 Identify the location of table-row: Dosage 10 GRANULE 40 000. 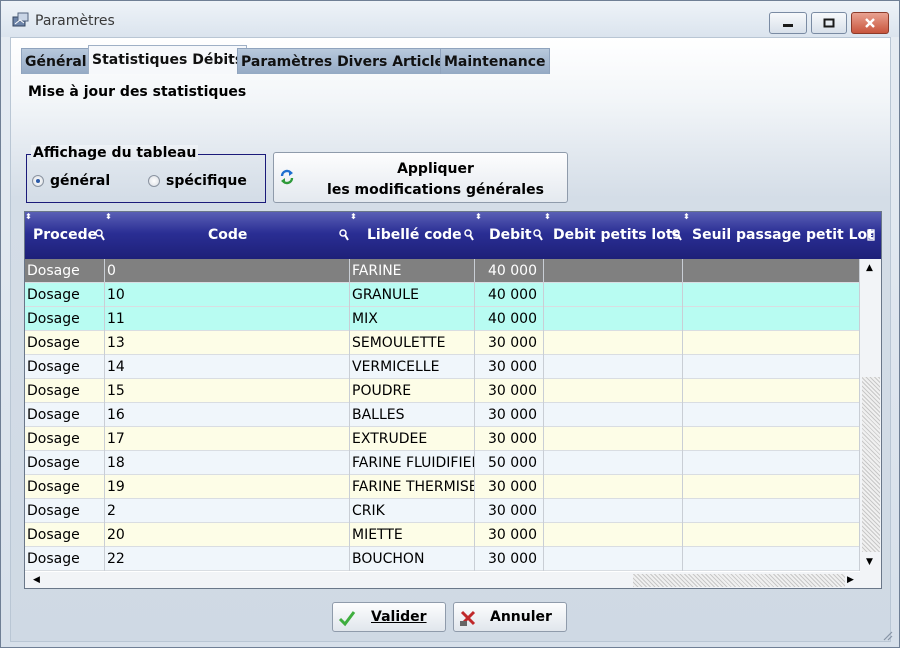
(442, 295).